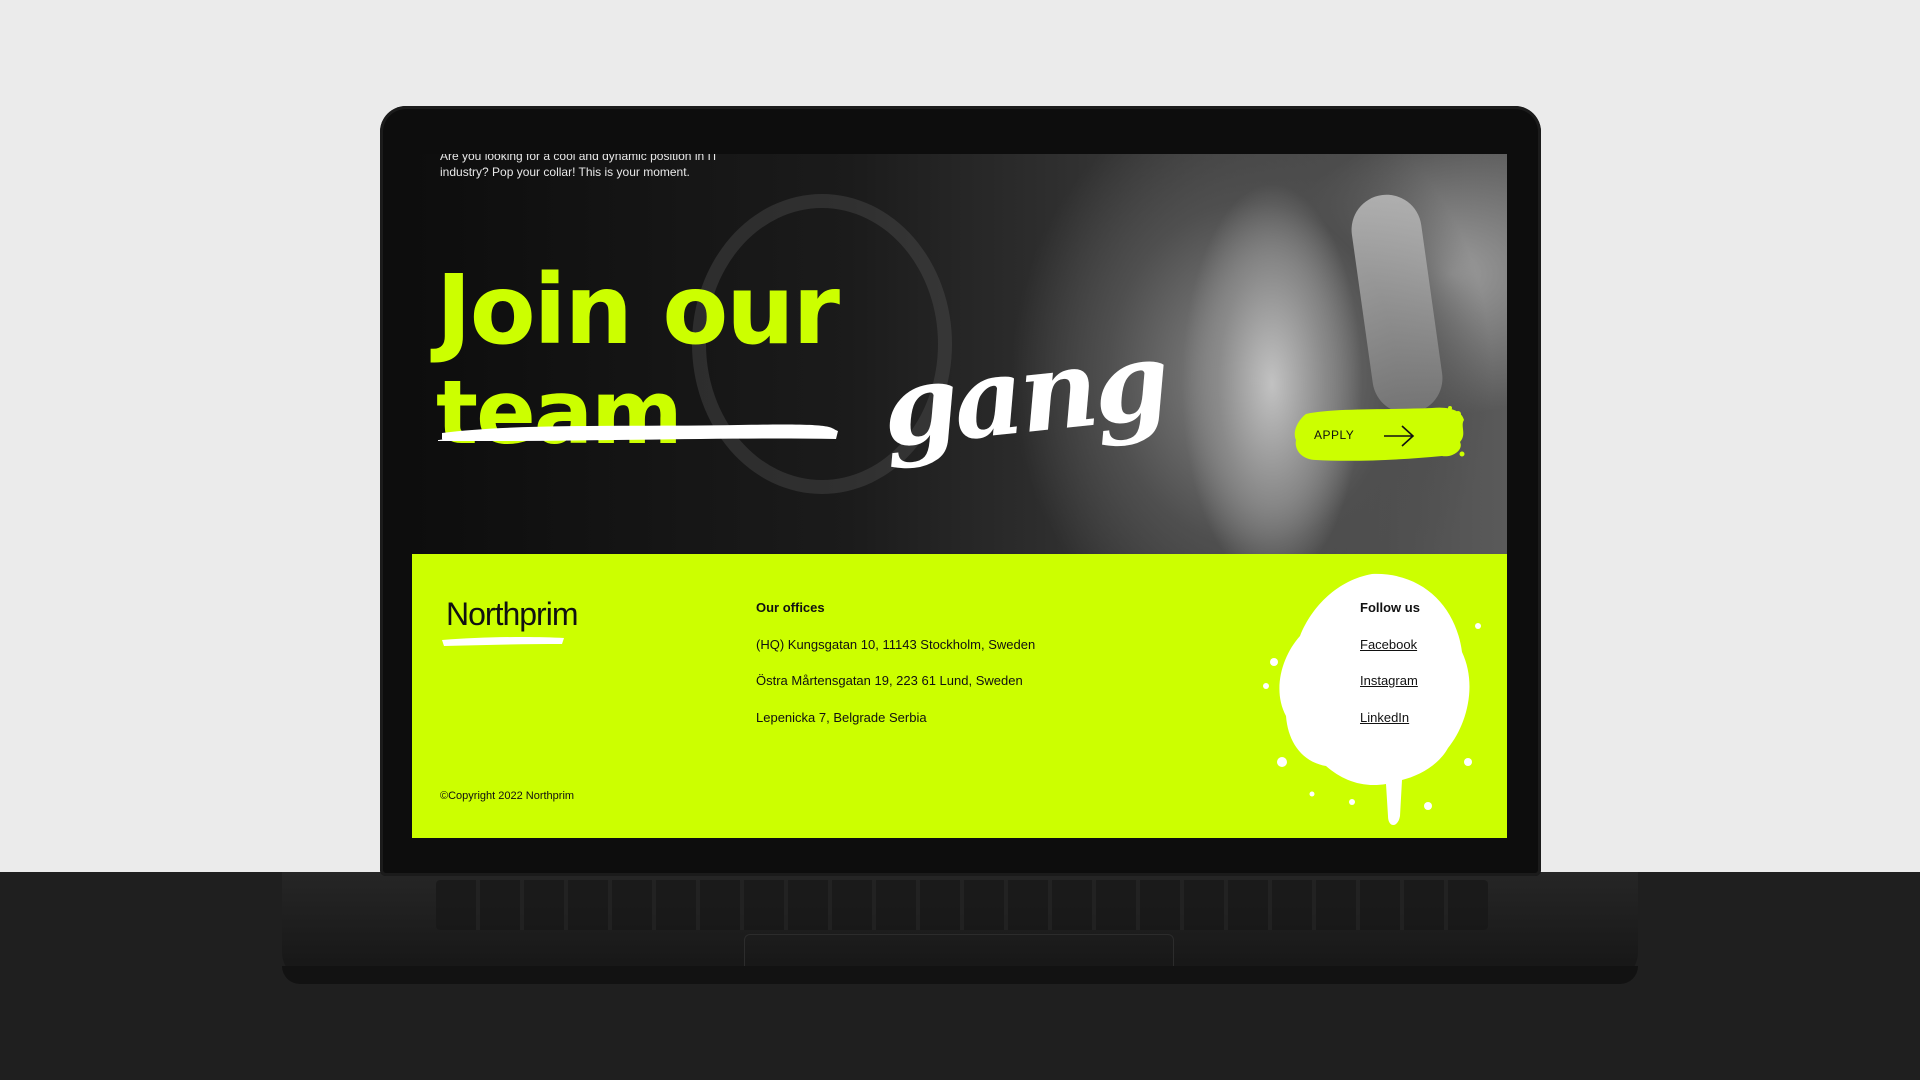  Describe the element at coordinates (638, 432) in the screenshot. I see `strikethrough-brush-stroke` at that location.